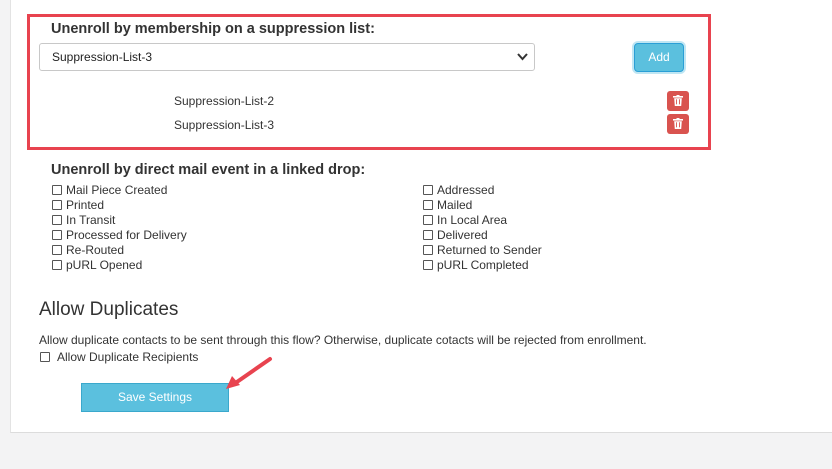 This screenshot has height=469, width=832. What do you see at coordinates (224, 101) in the screenshot?
I see `suppression-list-item: Suppression-List-2` at bounding box center [224, 101].